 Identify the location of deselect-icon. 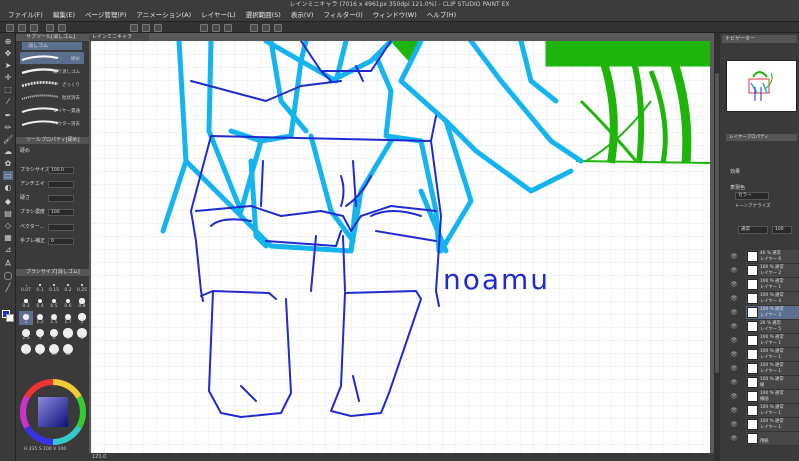
(216, 28).